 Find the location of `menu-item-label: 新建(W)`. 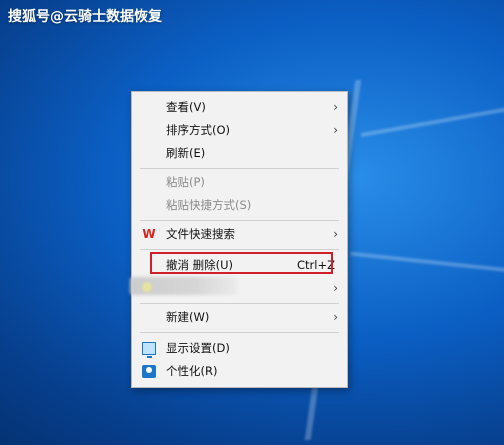

menu-item-label: 新建(W) is located at coordinates (188, 317).